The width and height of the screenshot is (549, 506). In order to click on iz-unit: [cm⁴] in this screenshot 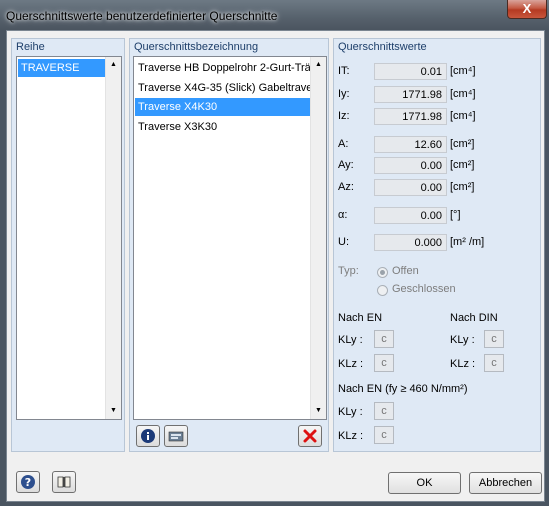, I will do `click(463, 116)`.